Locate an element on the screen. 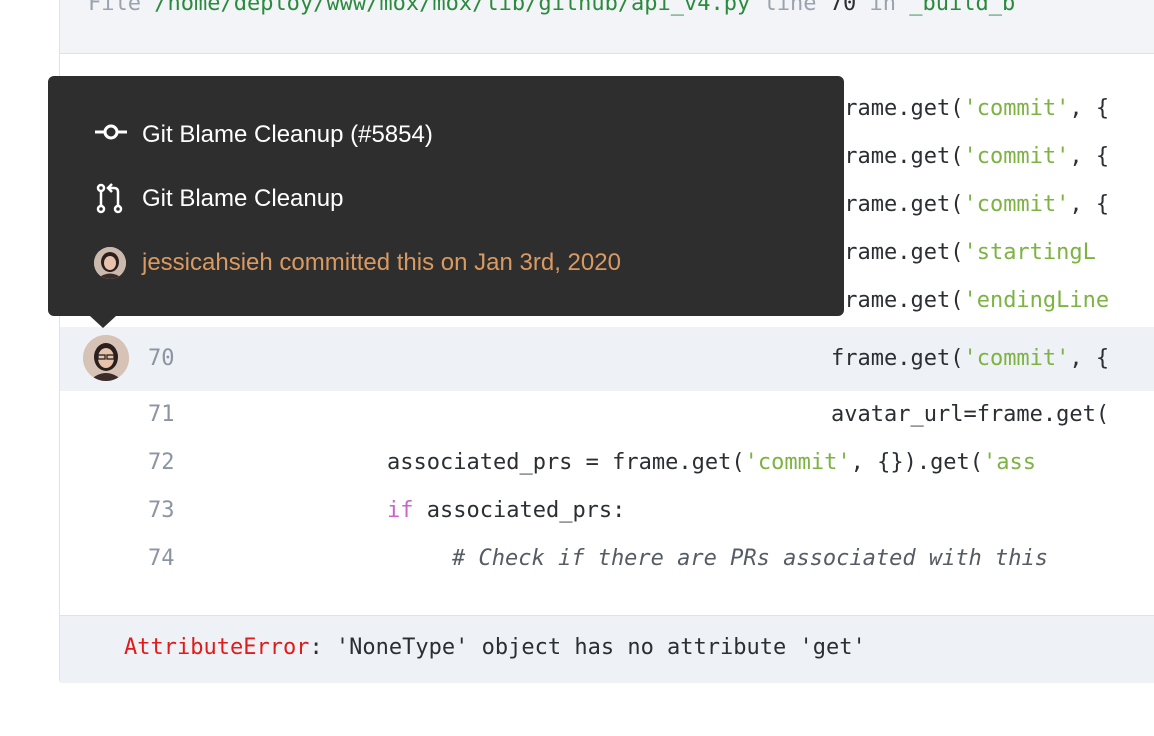  avatar is located at coordinates (110, 263).